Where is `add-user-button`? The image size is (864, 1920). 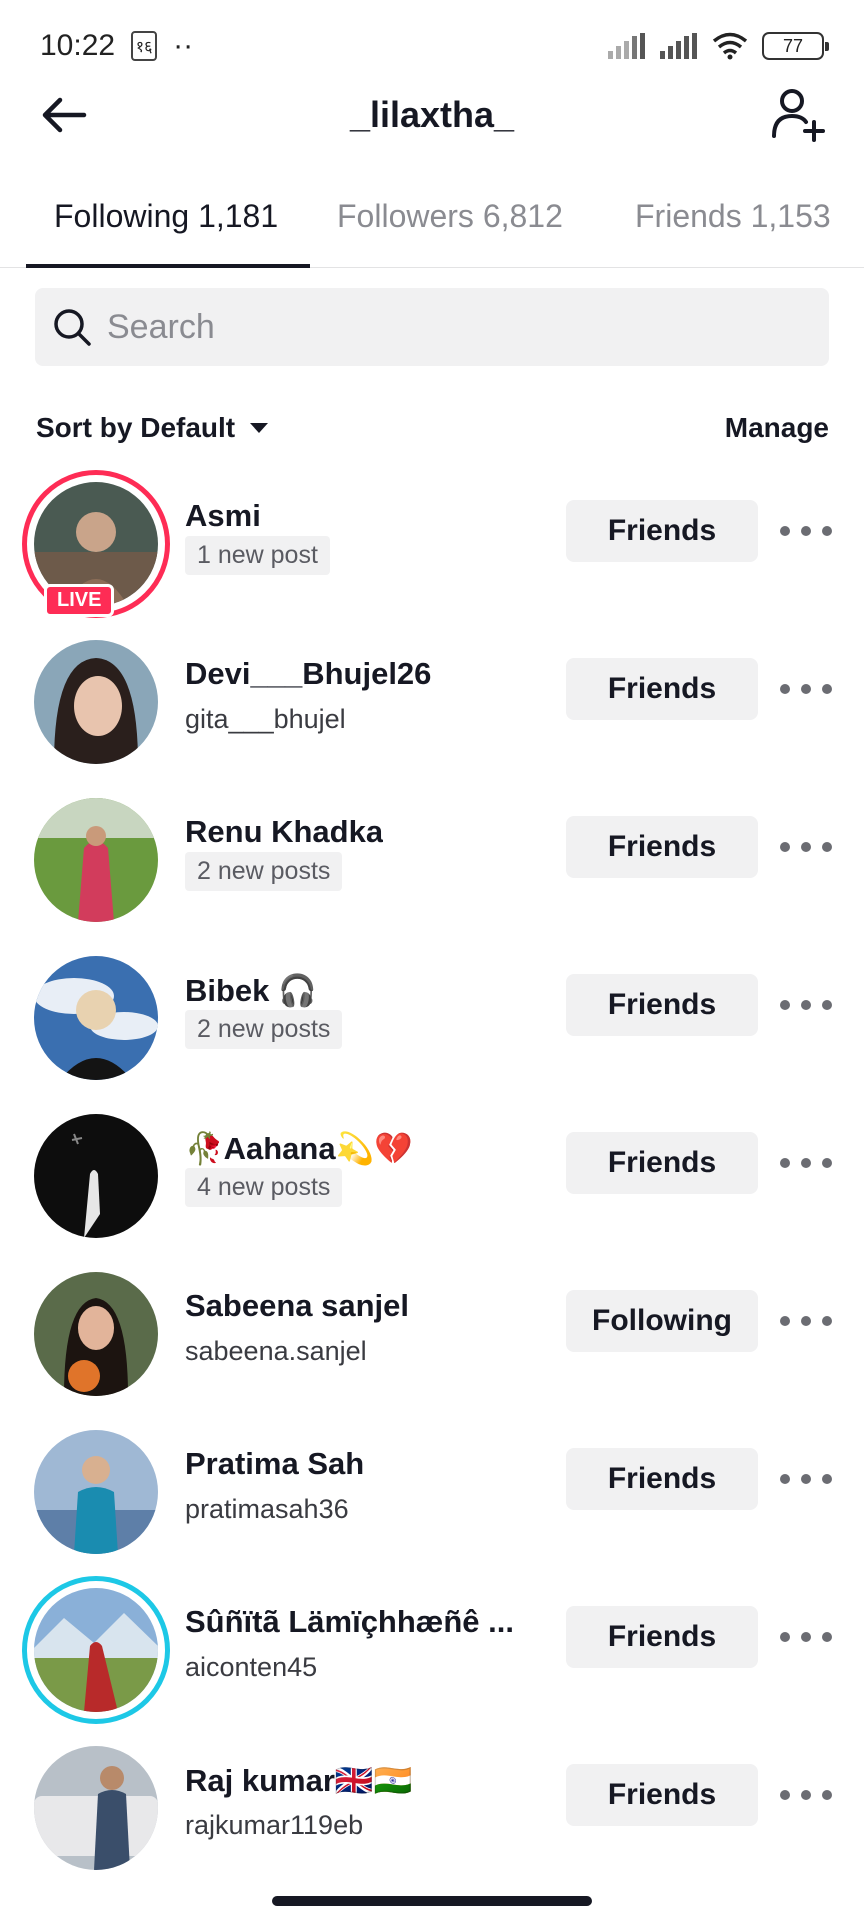 add-user-button is located at coordinates (798, 114).